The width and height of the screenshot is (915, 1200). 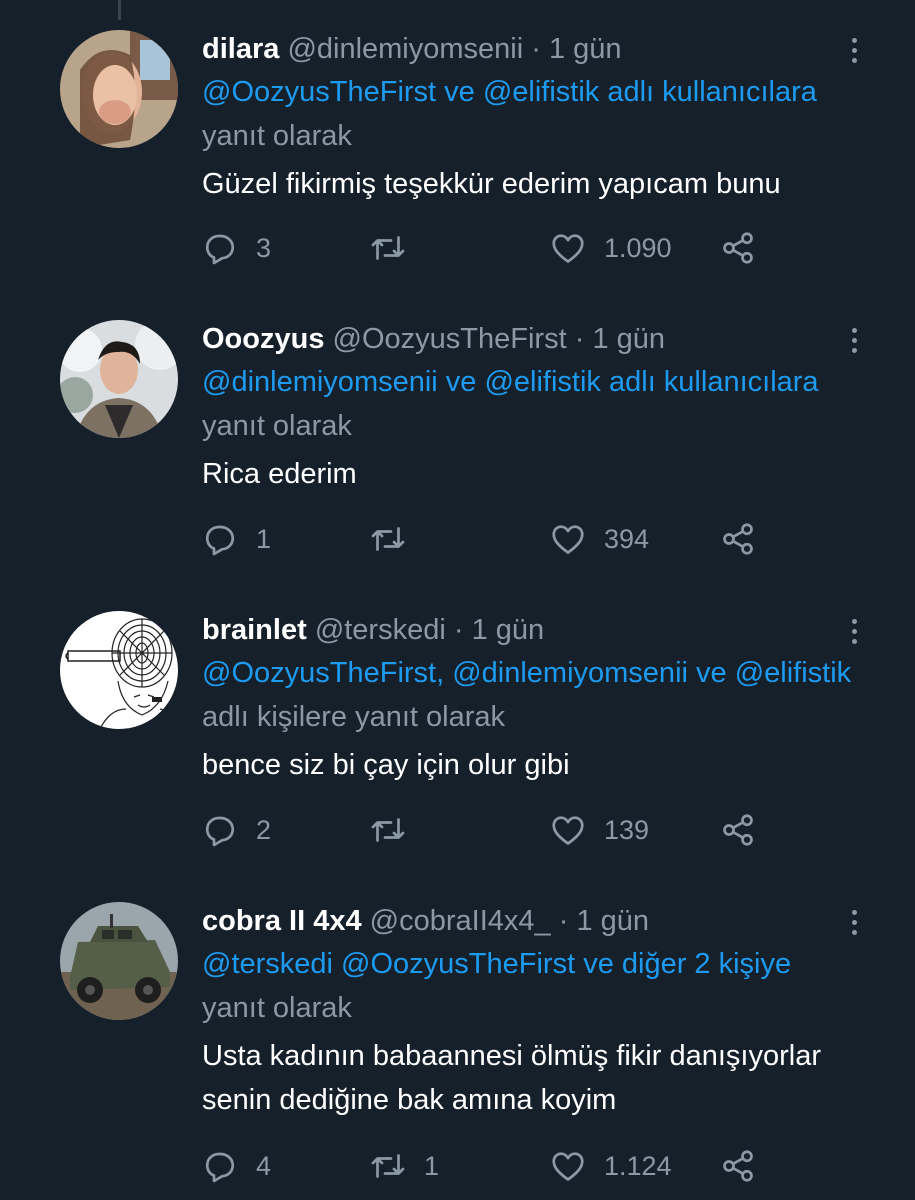 What do you see at coordinates (482, 541) in the screenshot?
I see `tweet-actions: 1 394` at bounding box center [482, 541].